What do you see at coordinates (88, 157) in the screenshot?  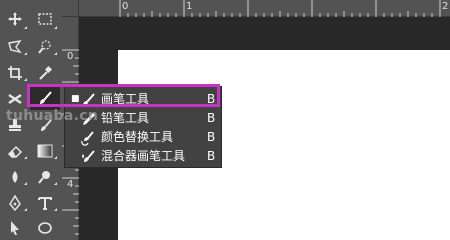 I see `mixer-brush-icon` at bounding box center [88, 157].